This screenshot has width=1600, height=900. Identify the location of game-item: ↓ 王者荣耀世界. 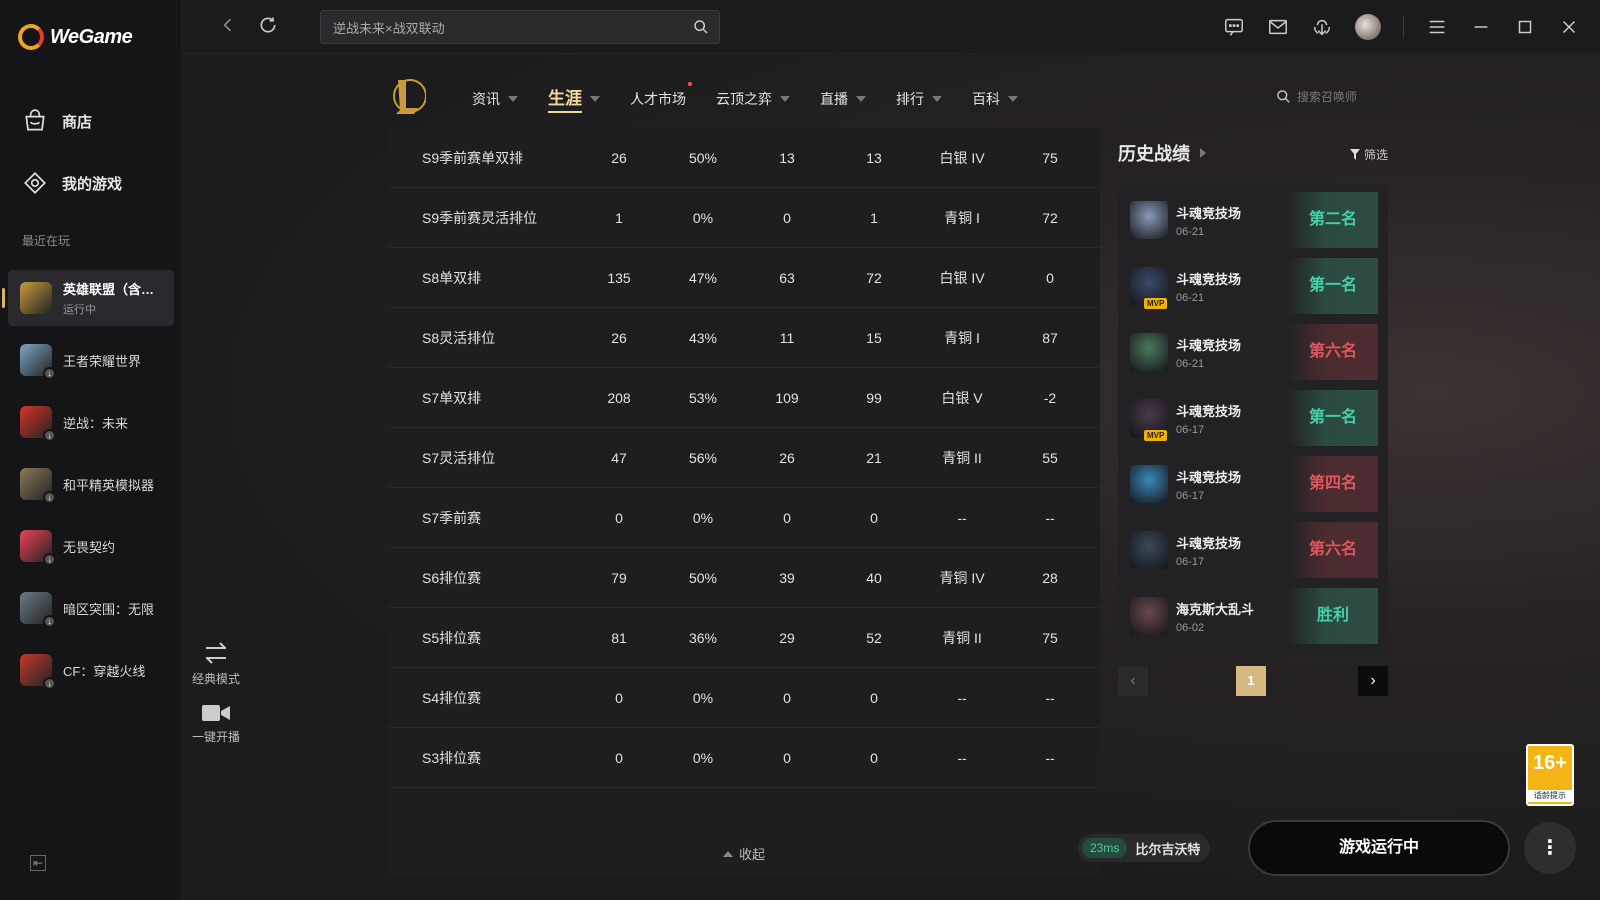
(91, 360).